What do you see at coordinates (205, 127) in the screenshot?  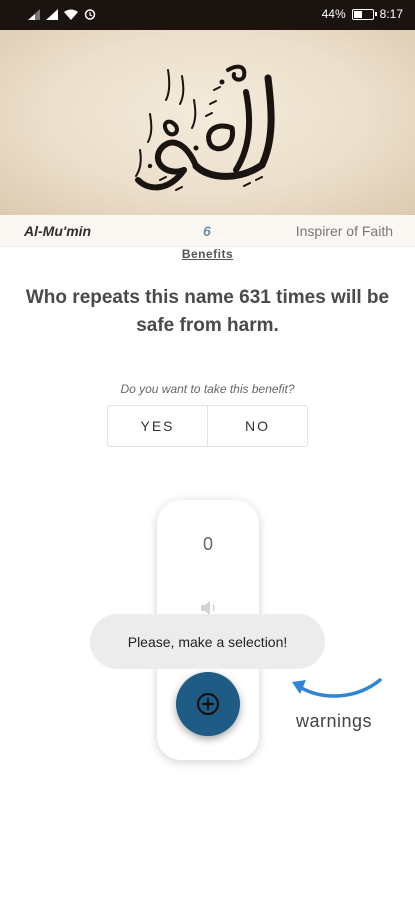 I see `calligraphy-image` at bounding box center [205, 127].